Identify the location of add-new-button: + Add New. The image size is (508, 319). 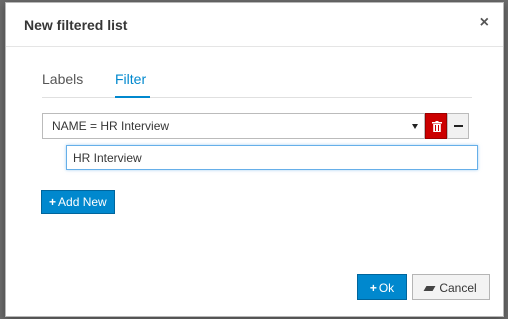
(78, 202).